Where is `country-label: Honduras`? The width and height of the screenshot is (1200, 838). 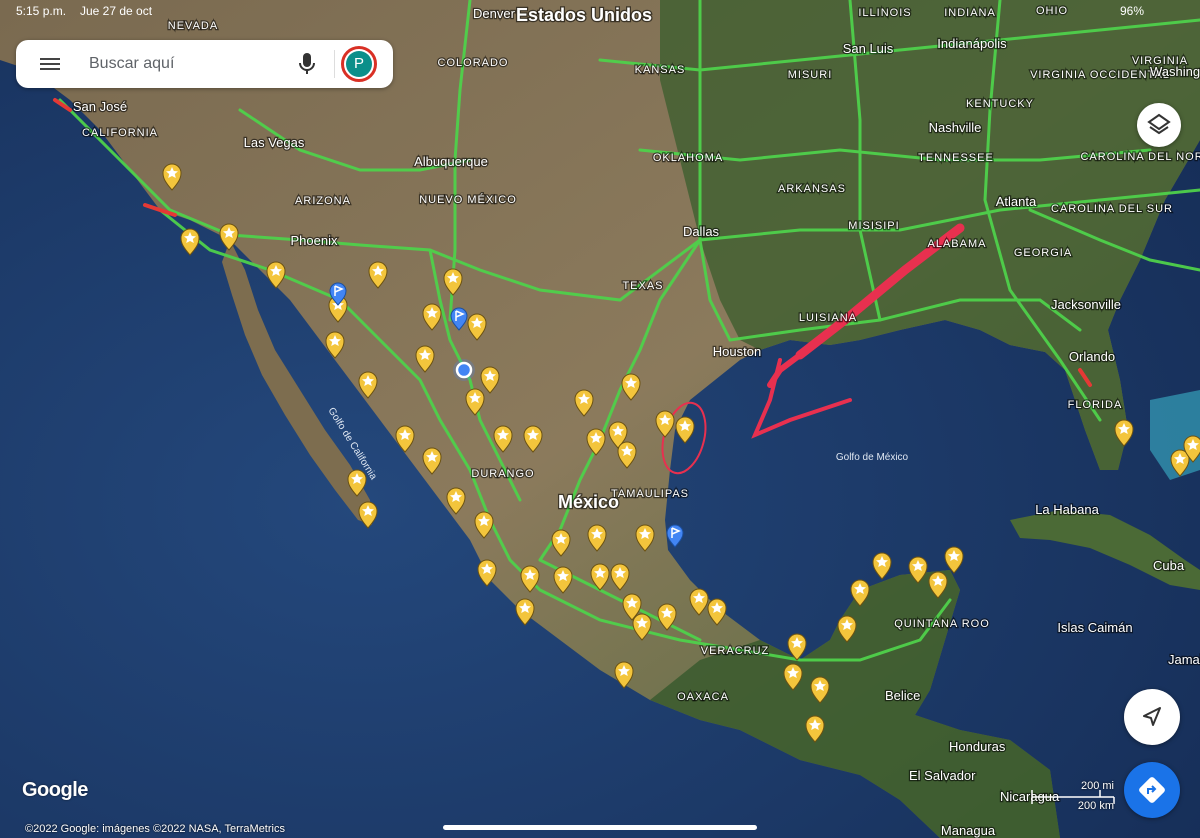 country-label: Honduras is located at coordinates (977, 746).